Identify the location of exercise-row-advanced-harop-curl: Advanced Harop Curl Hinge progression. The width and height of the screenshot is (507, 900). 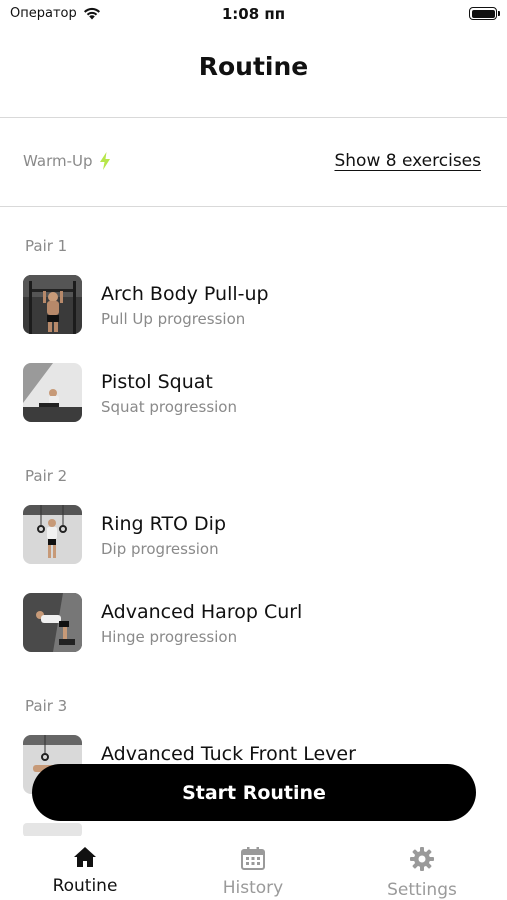
(258, 623).